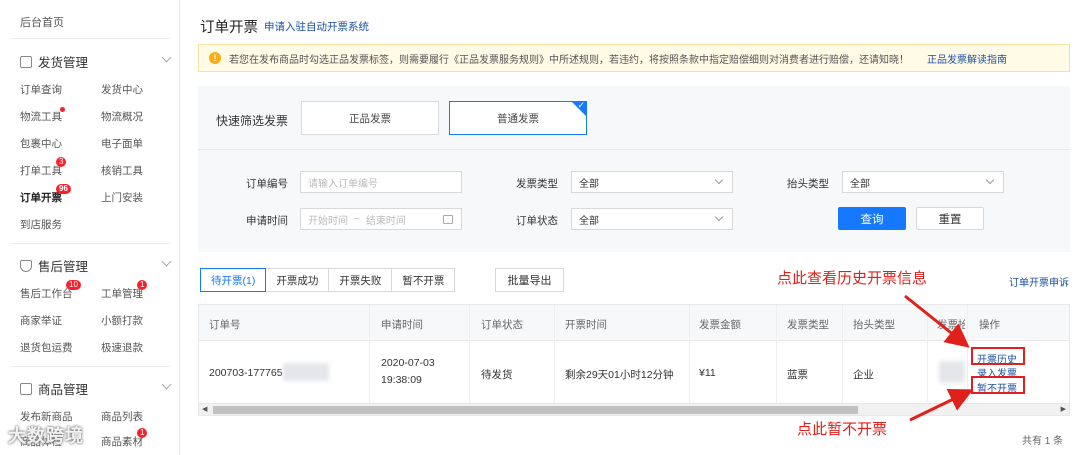 Image resolution: width=1079 pixels, height=455 pixels. I want to click on count-badge: 10, so click(73, 285).